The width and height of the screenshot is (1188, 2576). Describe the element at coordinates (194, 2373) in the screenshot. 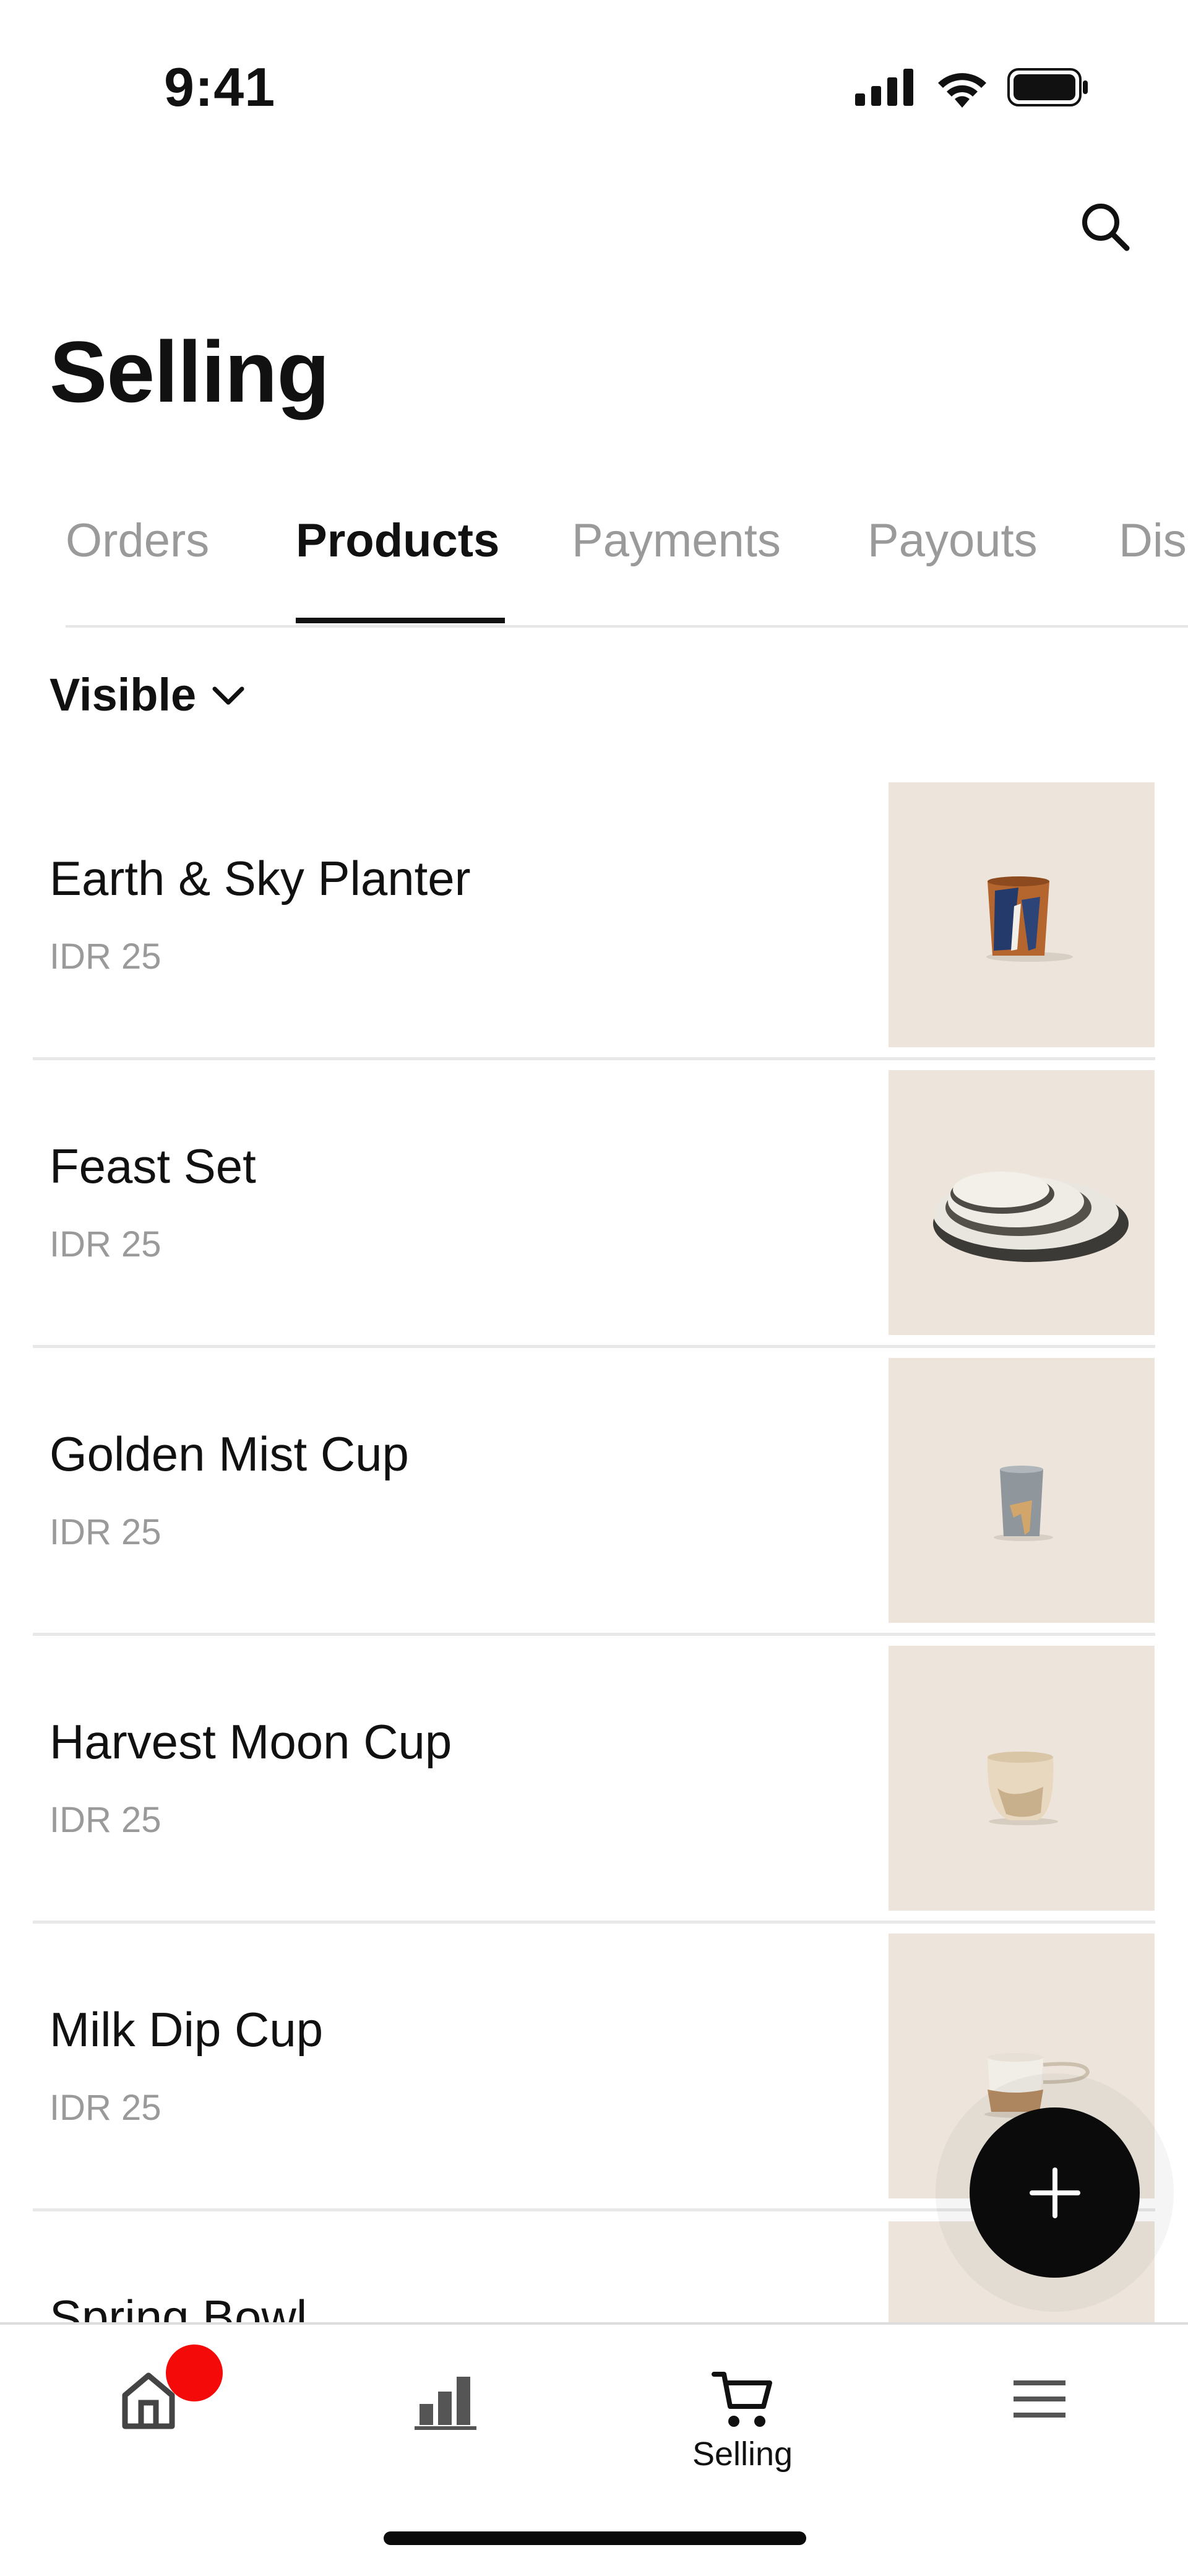

I see `notification-badge` at that location.